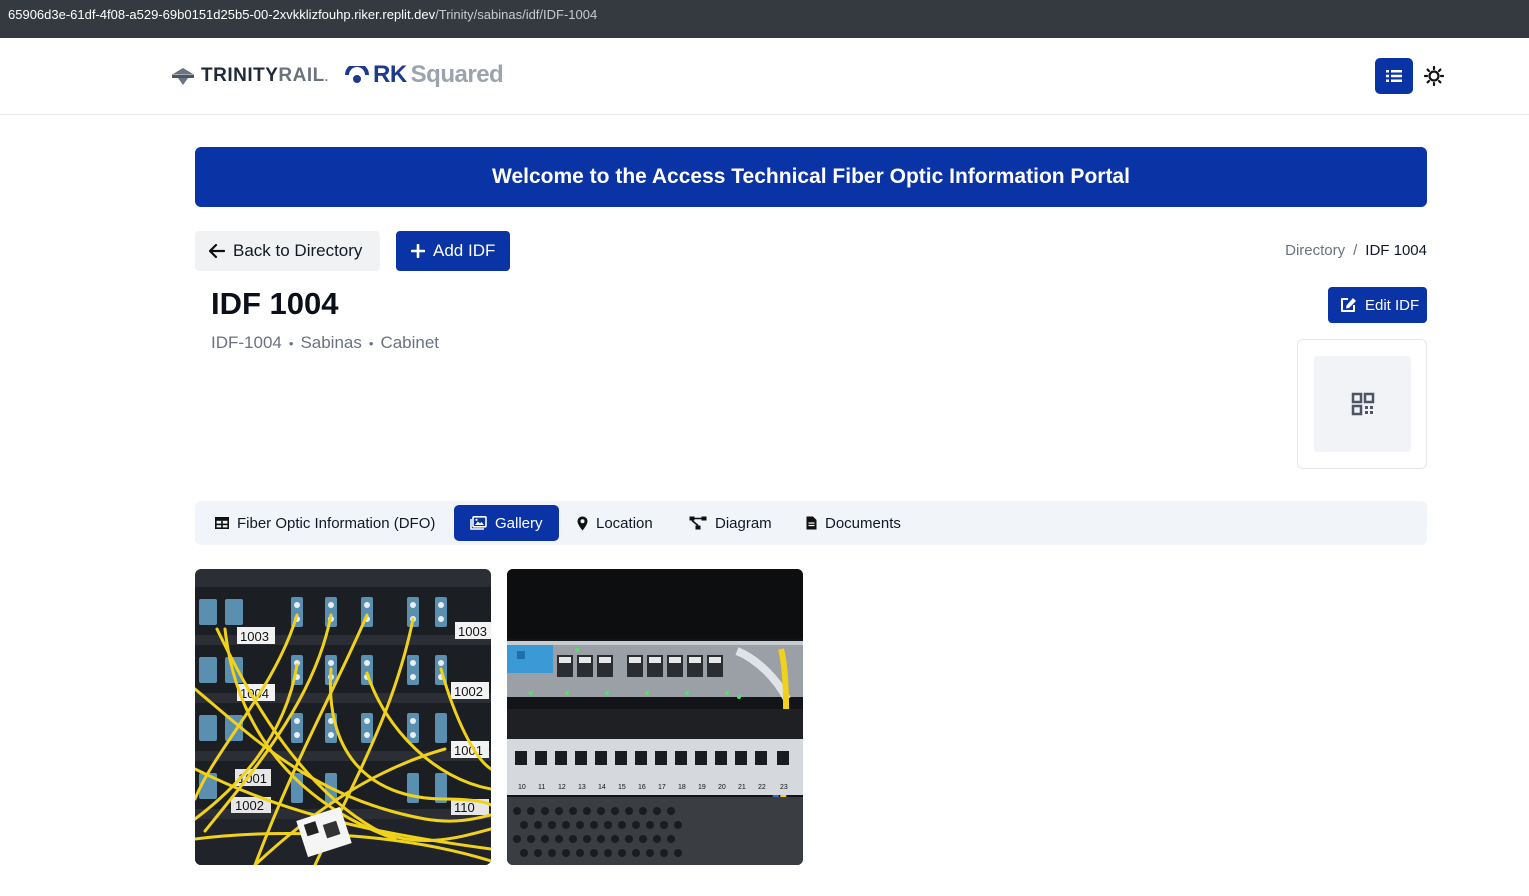 The width and height of the screenshot is (1529, 896). What do you see at coordinates (682, 787) in the screenshot?
I see `port-number: 18` at bounding box center [682, 787].